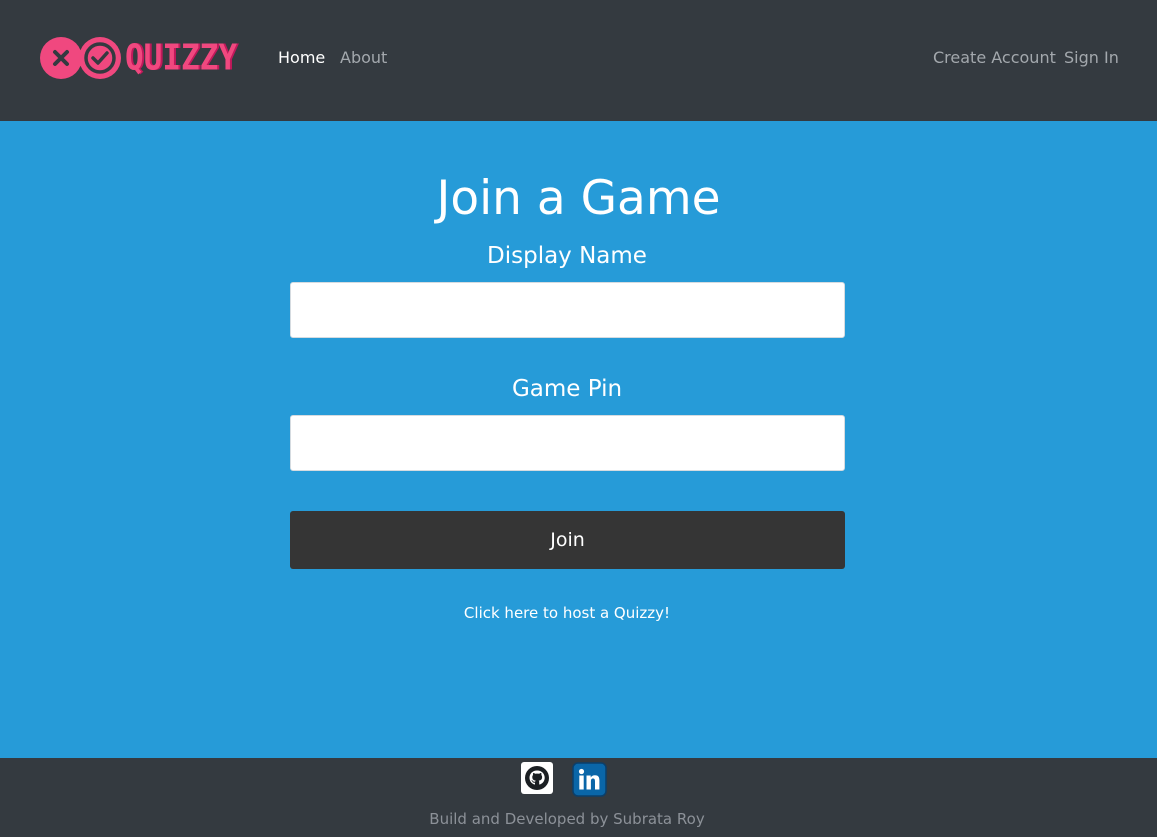 This screenshot has width=1157, height=837. What do you see at coordinates (994, 58) in the screenshot?
I see `nav-create-account-link: Create Account` at bounding box center [994, 58].